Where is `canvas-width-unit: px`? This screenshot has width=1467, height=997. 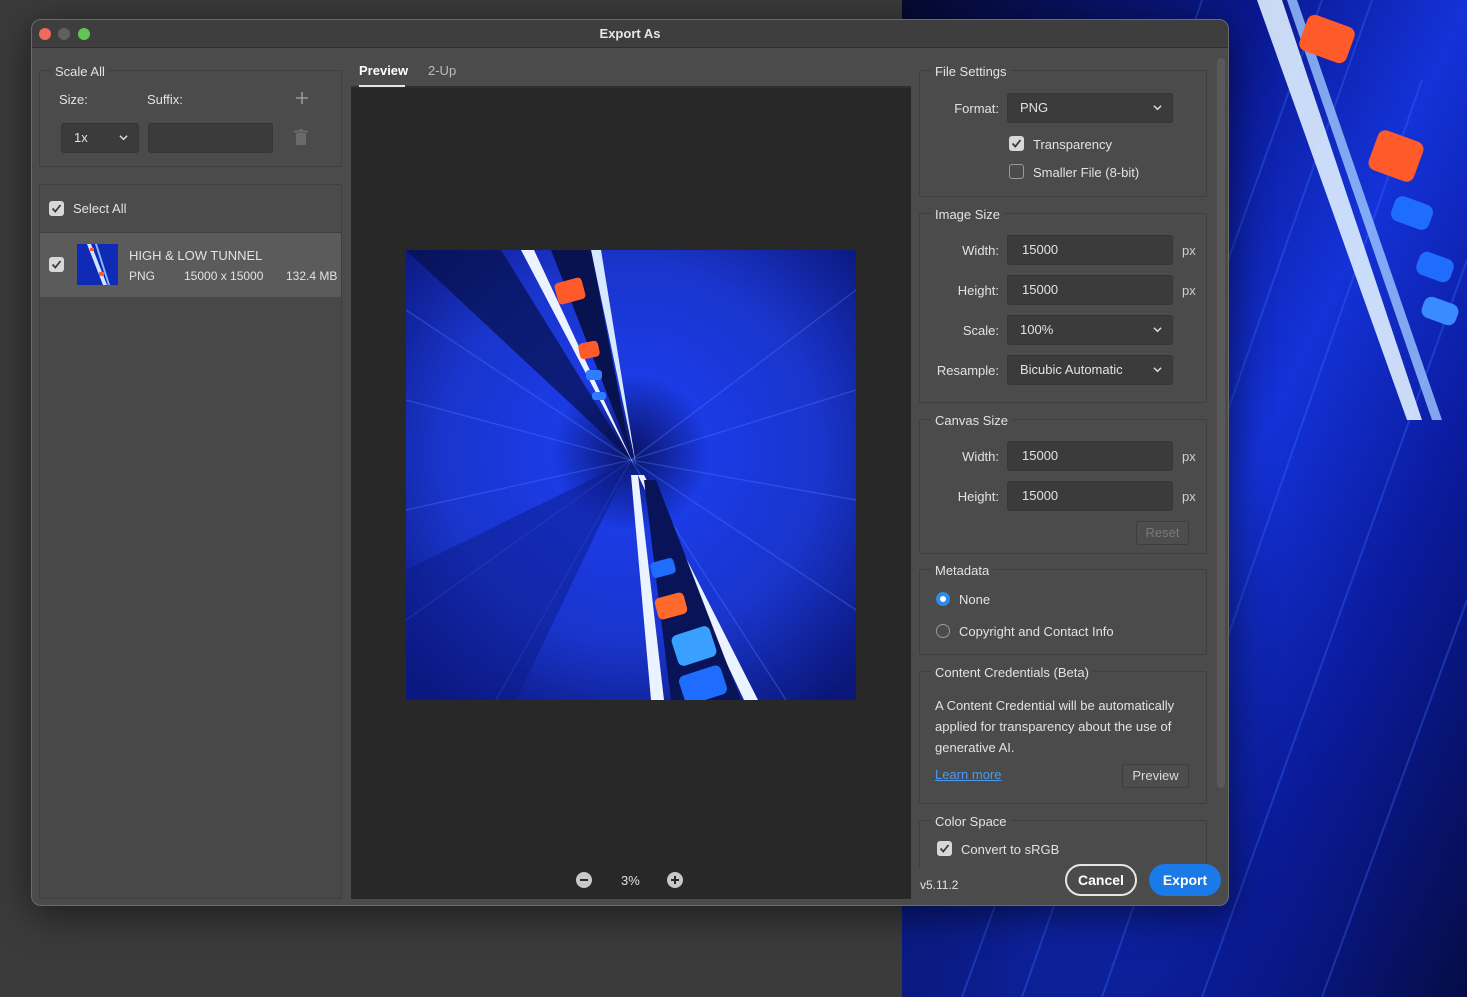 canvas-width-unit: px is located at coordinates (1189, 456).